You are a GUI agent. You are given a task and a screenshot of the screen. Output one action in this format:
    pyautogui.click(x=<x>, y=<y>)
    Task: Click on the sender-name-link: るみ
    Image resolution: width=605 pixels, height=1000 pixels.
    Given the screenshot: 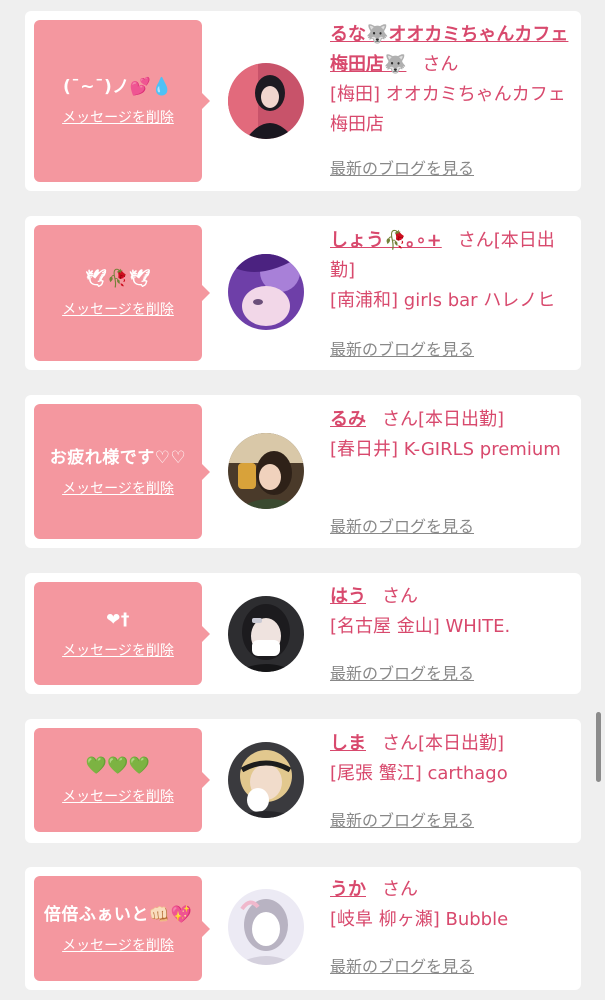 What is the action you would take?
    pyautogui.click(x=348, y=419)
    